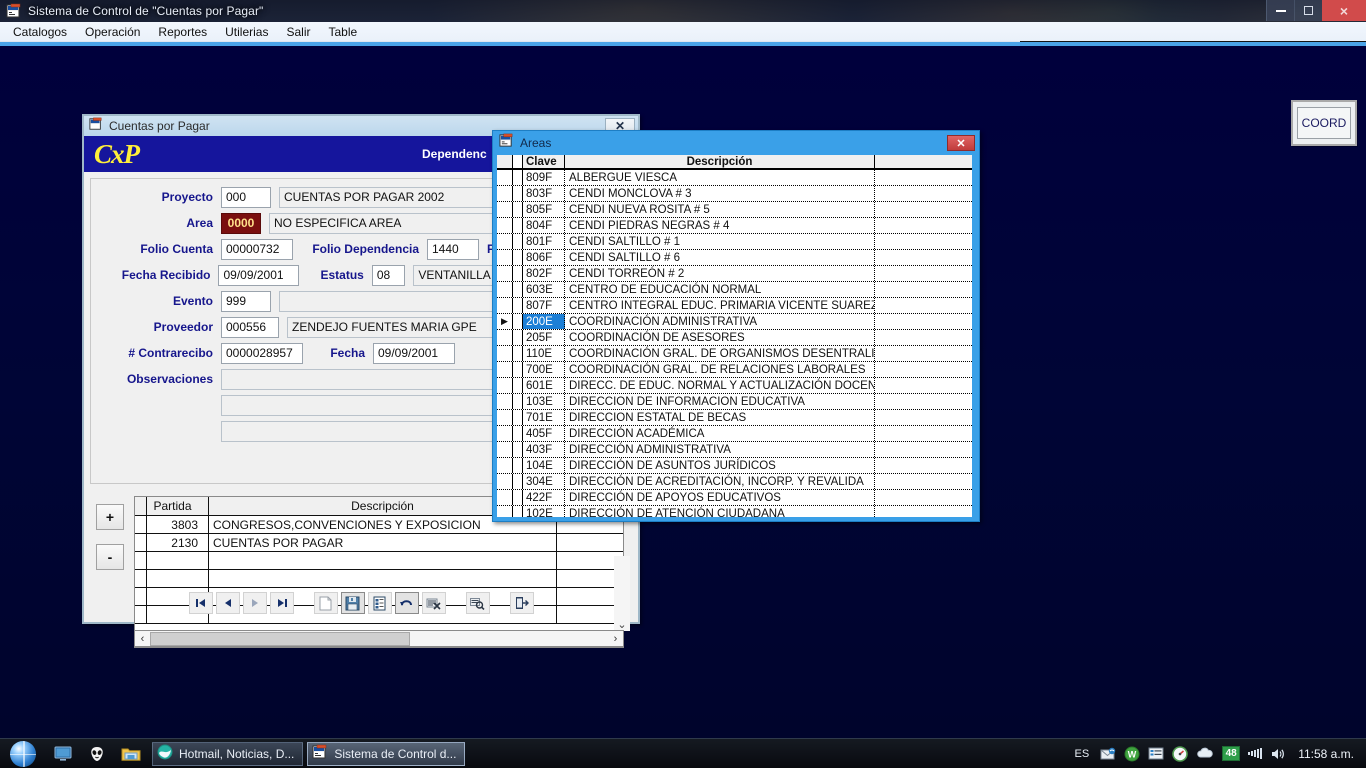 Image resolution: width=1366 pixels, height=769 pixels. What do you see at coordinates (298, 32) in the screenshot?
I see `menu-item-salir: Salir` at bounding box center [298, 32].